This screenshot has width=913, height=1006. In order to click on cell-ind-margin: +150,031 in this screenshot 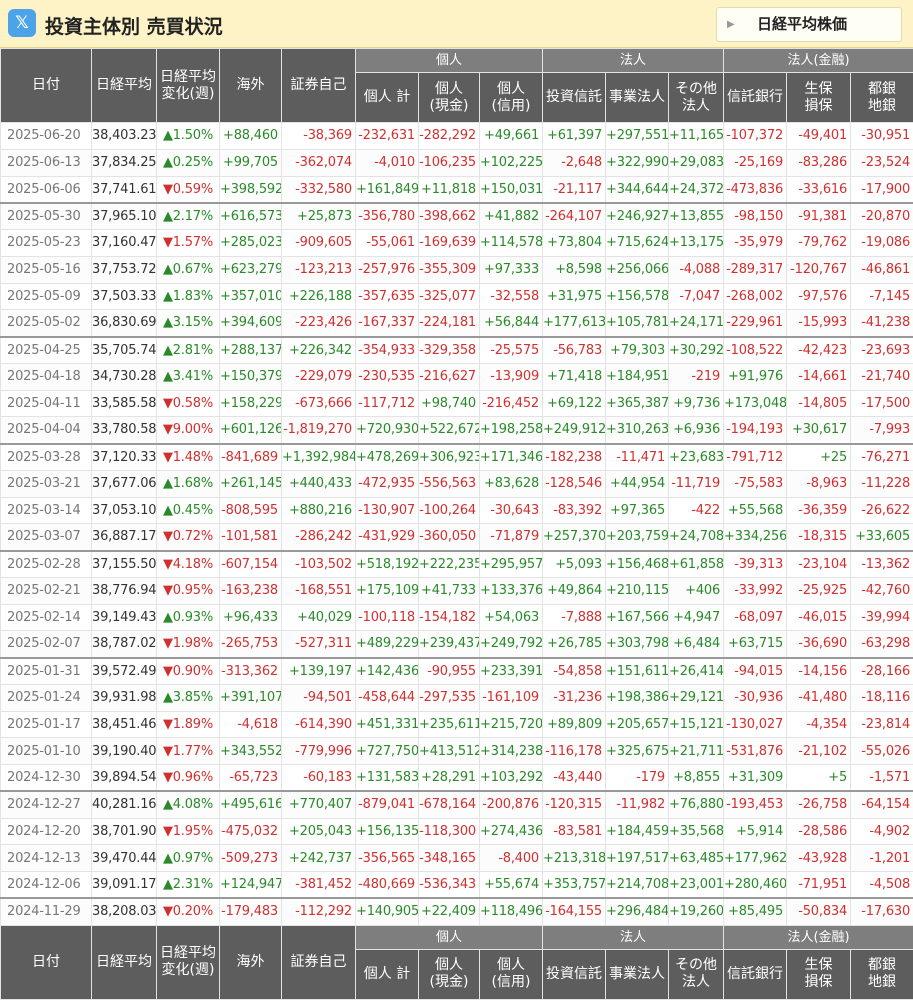, I will do `click(511, 189)`.